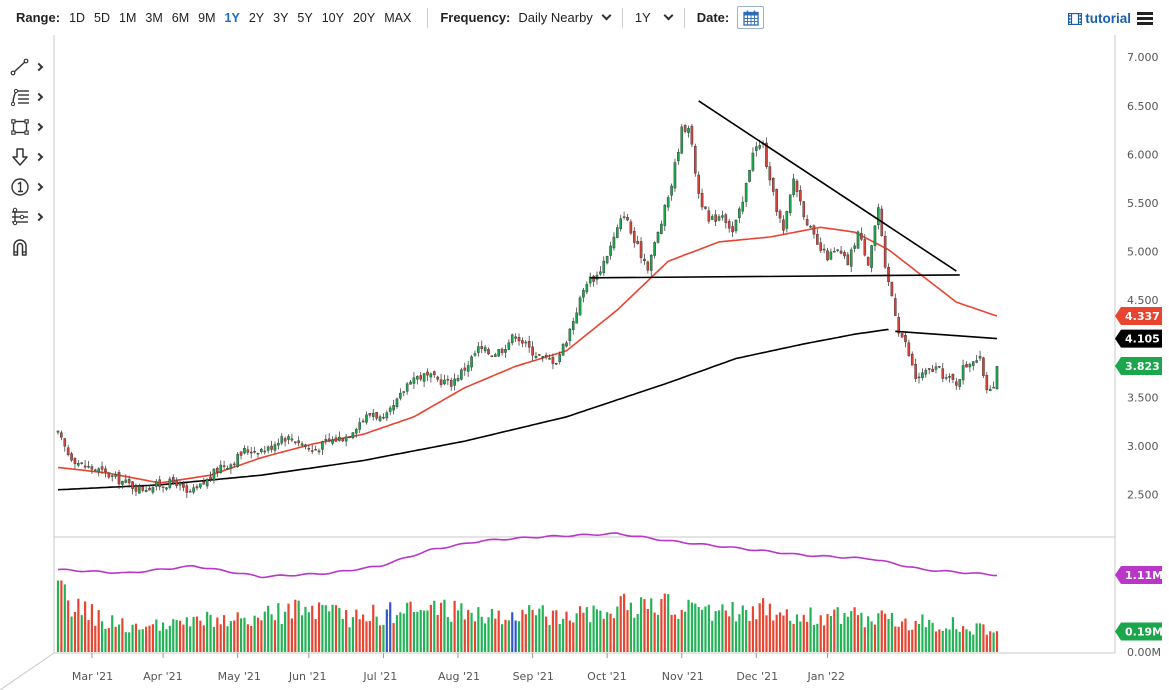 The width and height of the screenshot is (1169, 690). Describe the element at coordinates (27, 671) in the screenshot. I see `time-axis-edge` at that location.